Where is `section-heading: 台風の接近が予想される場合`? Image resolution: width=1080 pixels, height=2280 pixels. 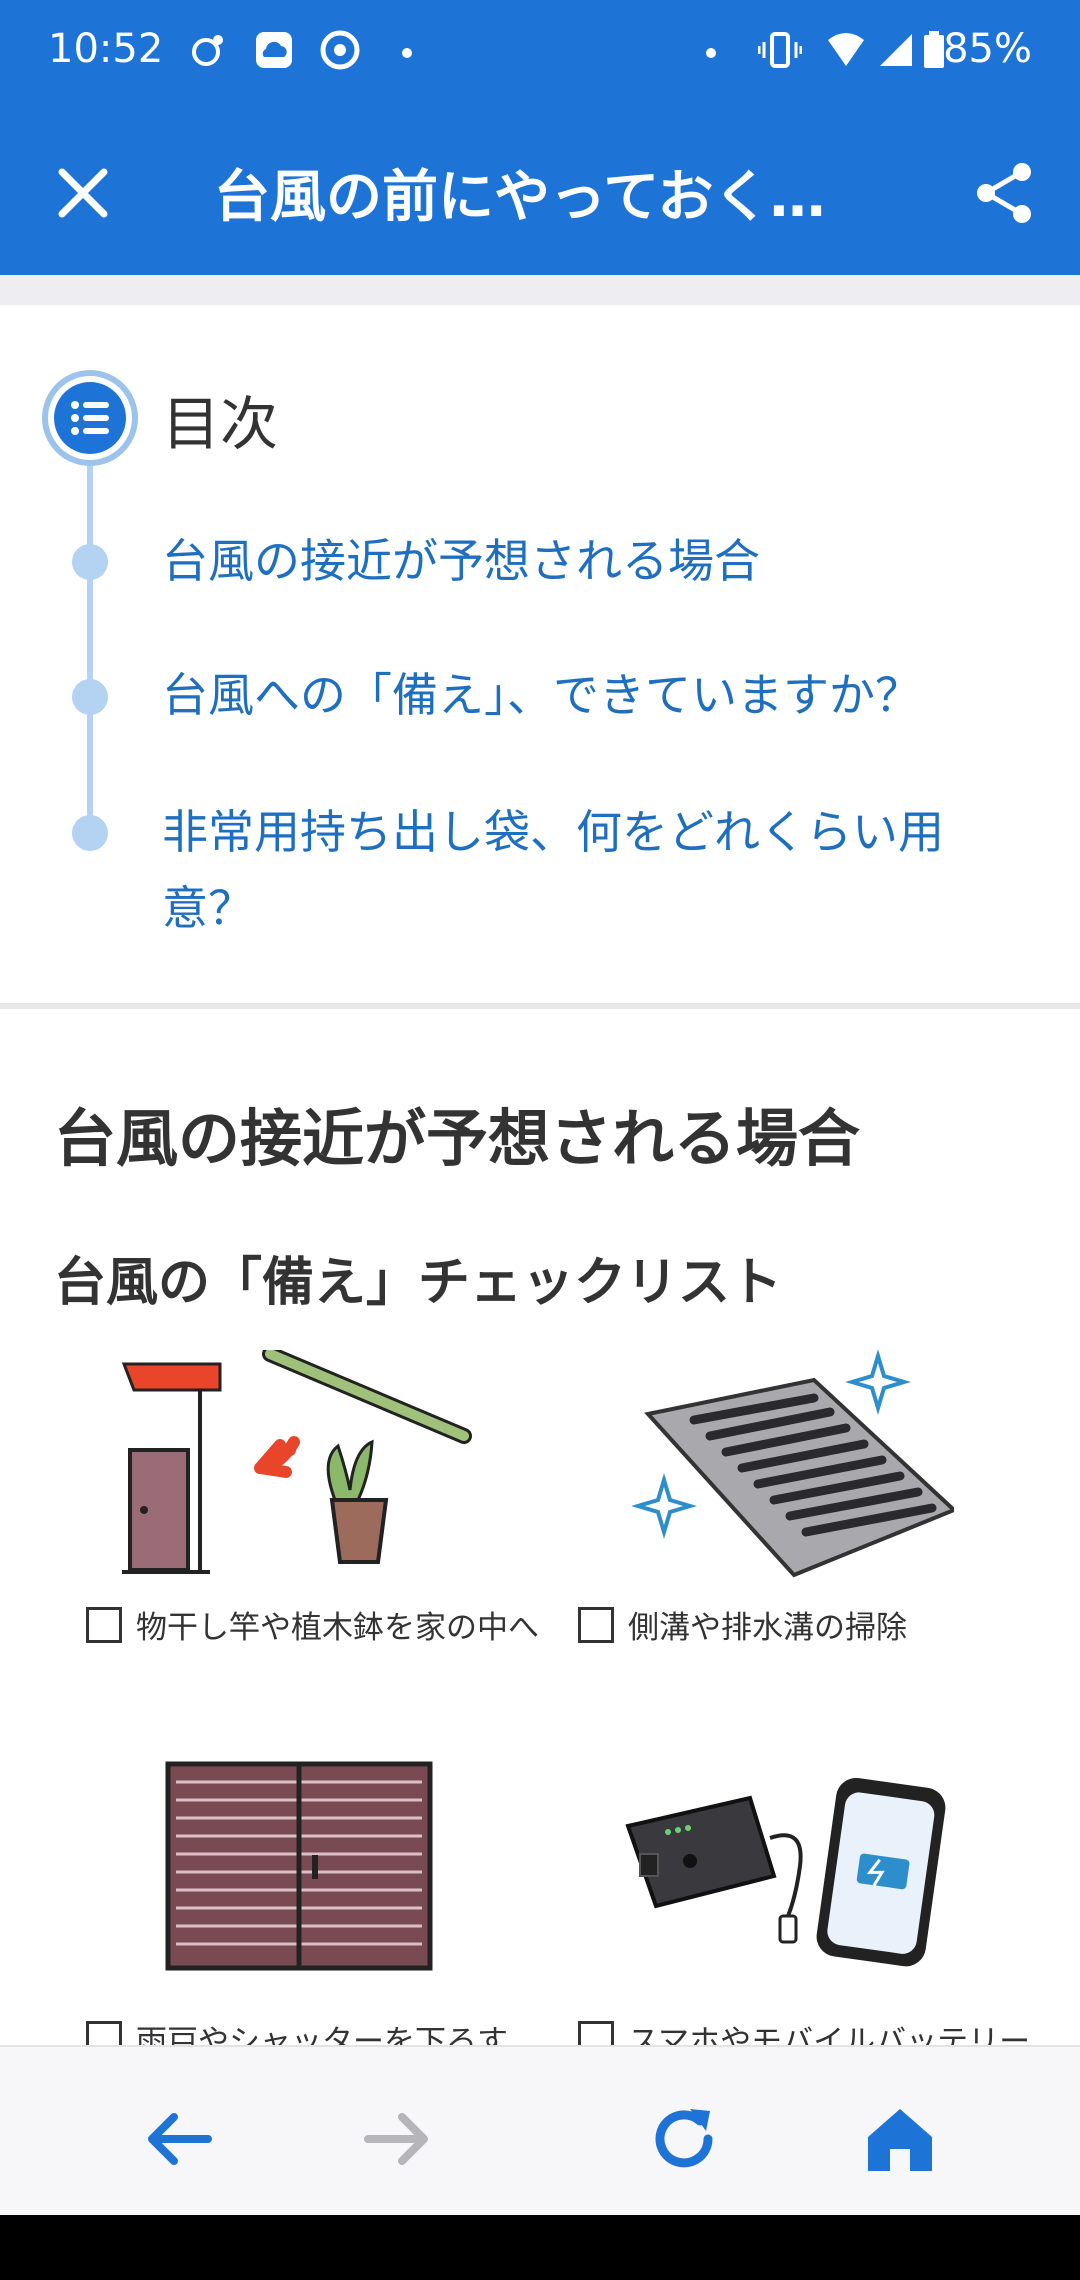
section-heading: 台風の接近が予想される場合 is located at coordinates (457, 1138).